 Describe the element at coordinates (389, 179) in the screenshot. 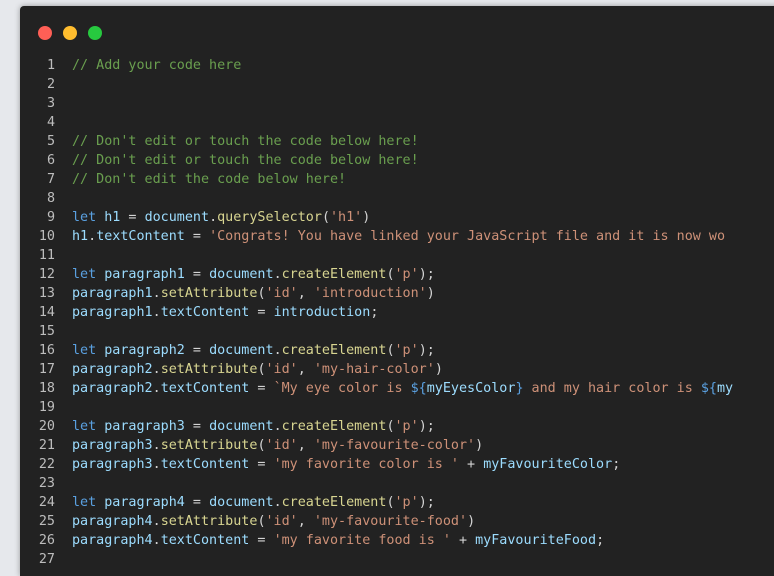

I see `code-line: 7 // Don't edit the code below here!` at that location.